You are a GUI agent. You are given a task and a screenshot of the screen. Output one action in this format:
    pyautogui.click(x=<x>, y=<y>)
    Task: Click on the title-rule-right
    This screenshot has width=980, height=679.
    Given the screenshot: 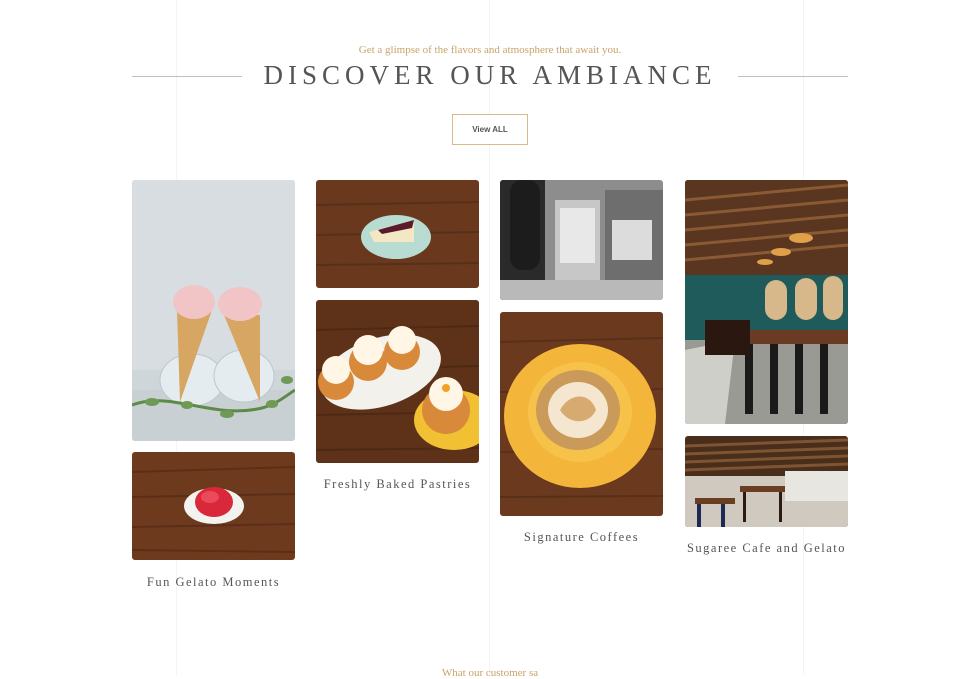 What is the action you would take?
    pyautogui.click(x=793, y=76)
    